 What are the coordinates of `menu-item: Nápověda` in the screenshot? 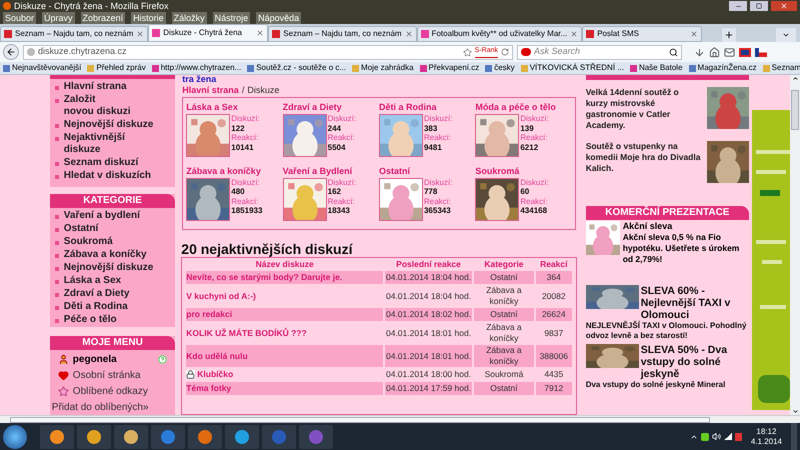 It's located at (279, 18).